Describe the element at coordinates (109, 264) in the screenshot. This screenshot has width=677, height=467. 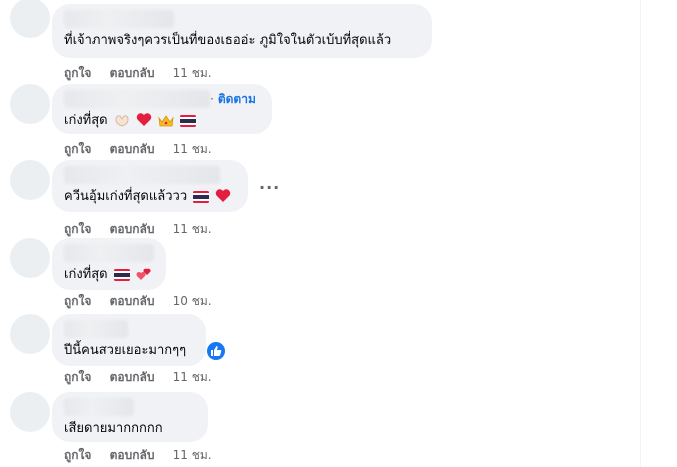
I see `comment-bubble: เก่งที่สุด` at that location.